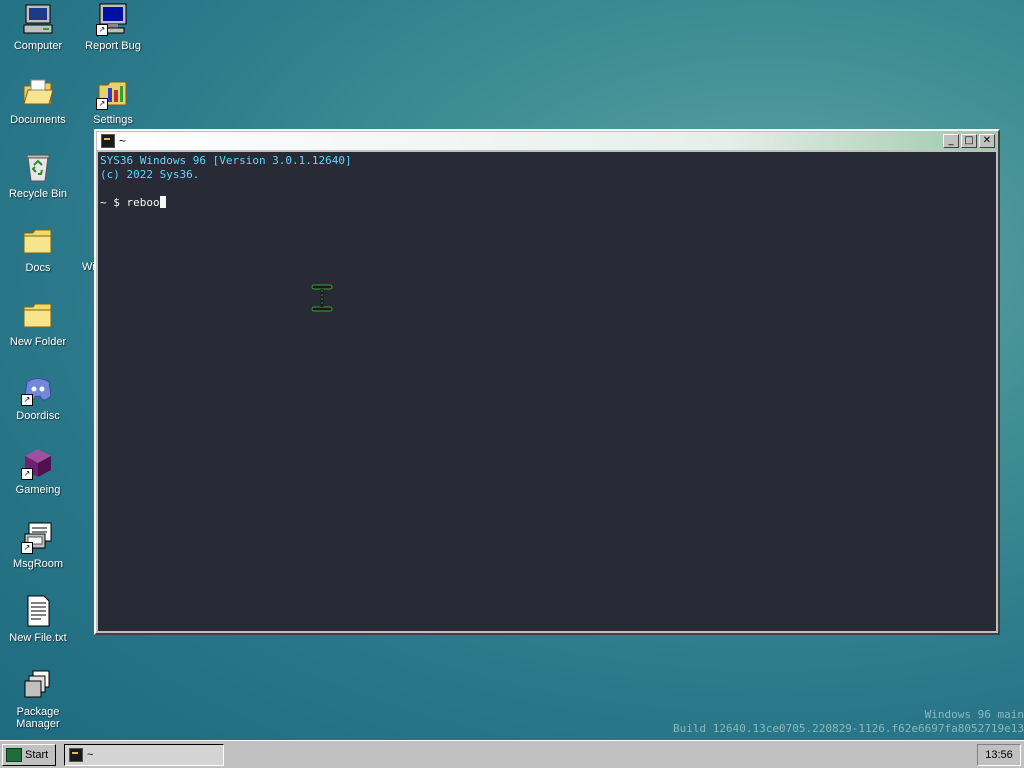 This screenshot has width=1024, height=768. What do you see at coordinates (38, 416) in the screenshot?
I see `desktop-icon-label: Doordisc` at bounding box center [38, 416].